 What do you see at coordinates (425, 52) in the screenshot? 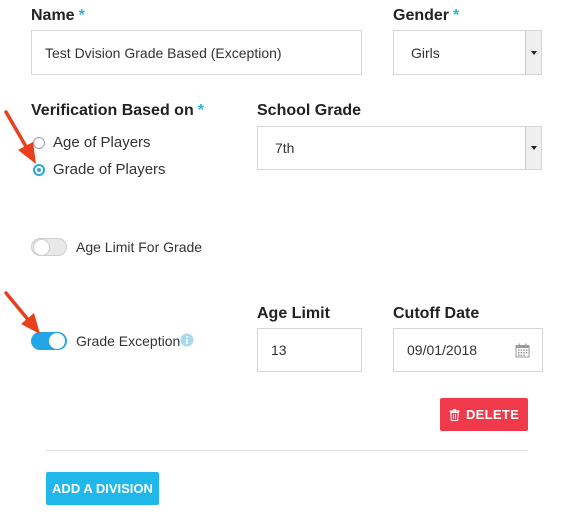
I see `gender-selected-value: Girls` at bounding box center [425, 52].